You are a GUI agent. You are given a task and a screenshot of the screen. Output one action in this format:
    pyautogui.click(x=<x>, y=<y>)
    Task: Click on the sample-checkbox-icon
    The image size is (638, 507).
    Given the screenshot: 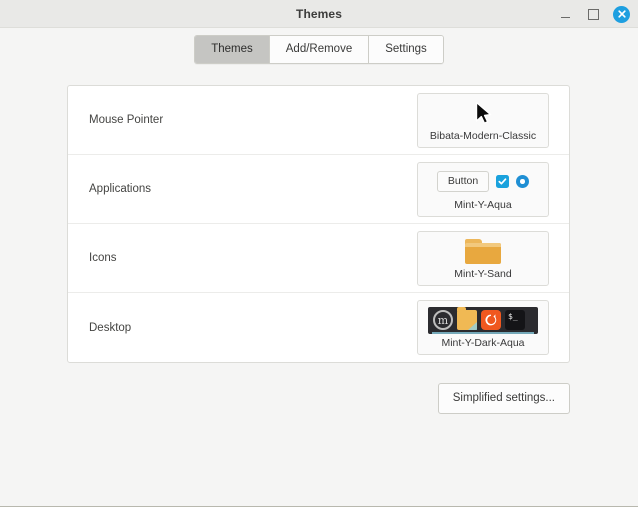 What is the action you would take?
    pyautogui.click(x=503, y=181)
    